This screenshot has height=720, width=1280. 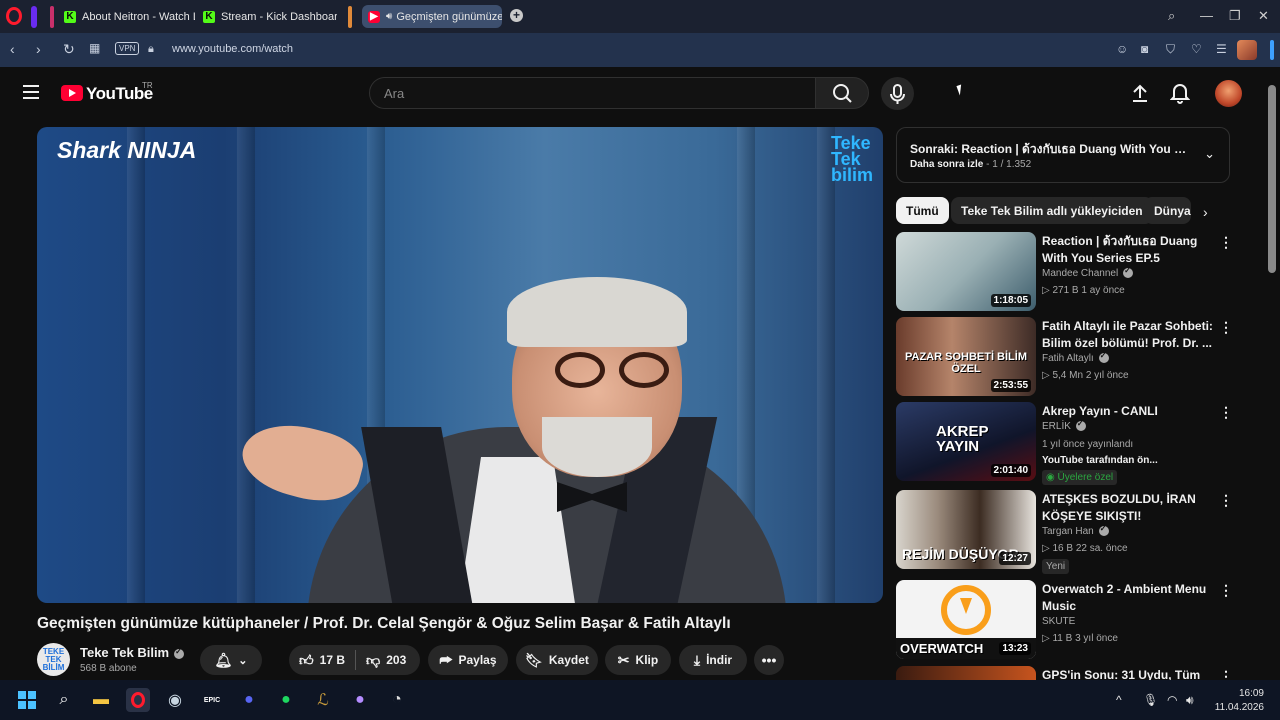 I want to click on scrollbar-thumb, so click(x=1272, y=179).